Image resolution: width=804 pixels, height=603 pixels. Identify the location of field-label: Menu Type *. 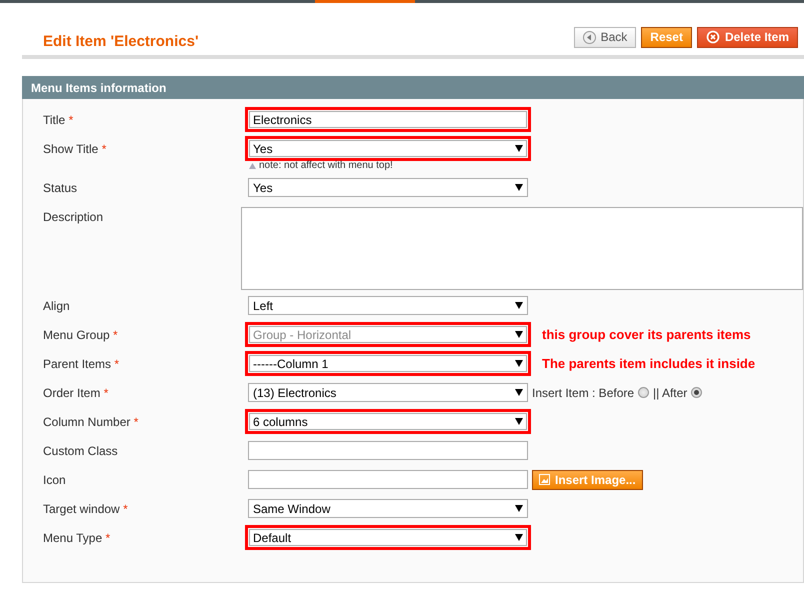
(77, 537).